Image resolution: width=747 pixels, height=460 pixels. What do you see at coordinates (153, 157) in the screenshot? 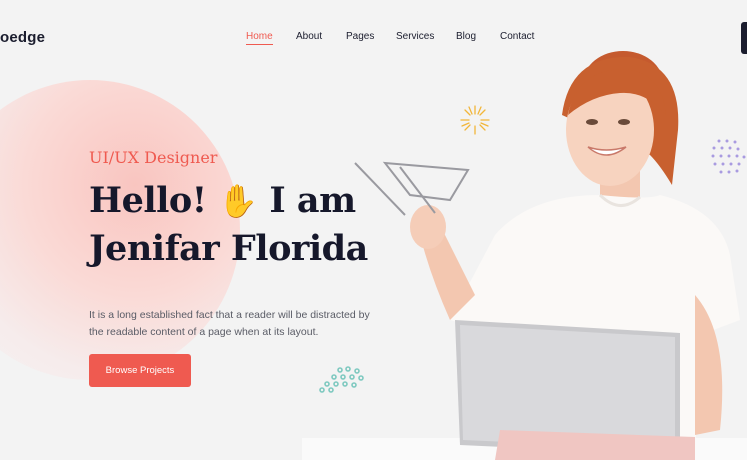
I see `hero-subtitle: UI/UX Designer` at bounding box center [153, 157].